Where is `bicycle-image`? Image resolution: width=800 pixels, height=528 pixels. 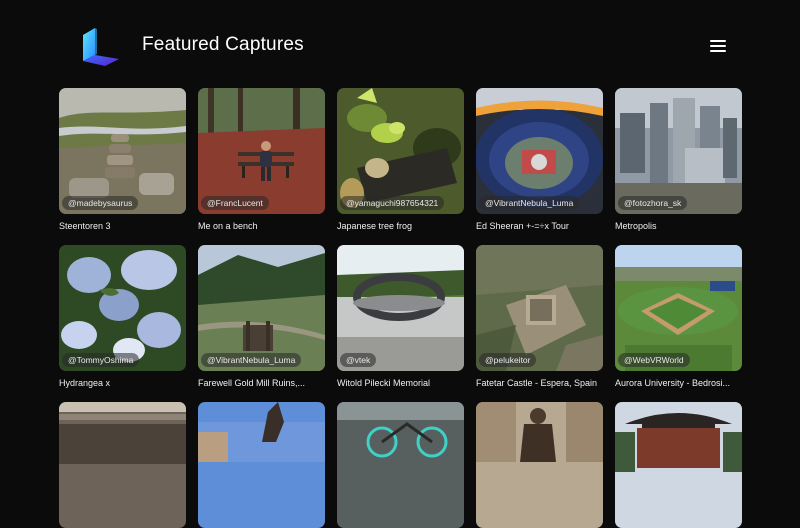
bicycle-image is located at coordinates (400, 465).